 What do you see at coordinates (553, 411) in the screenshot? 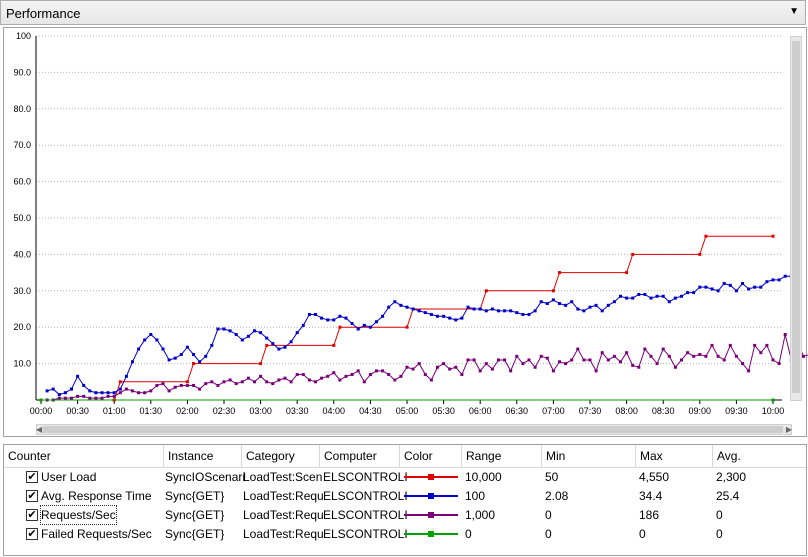
I see `x-tick-label: 07:00` at bounding box center [553, 411].